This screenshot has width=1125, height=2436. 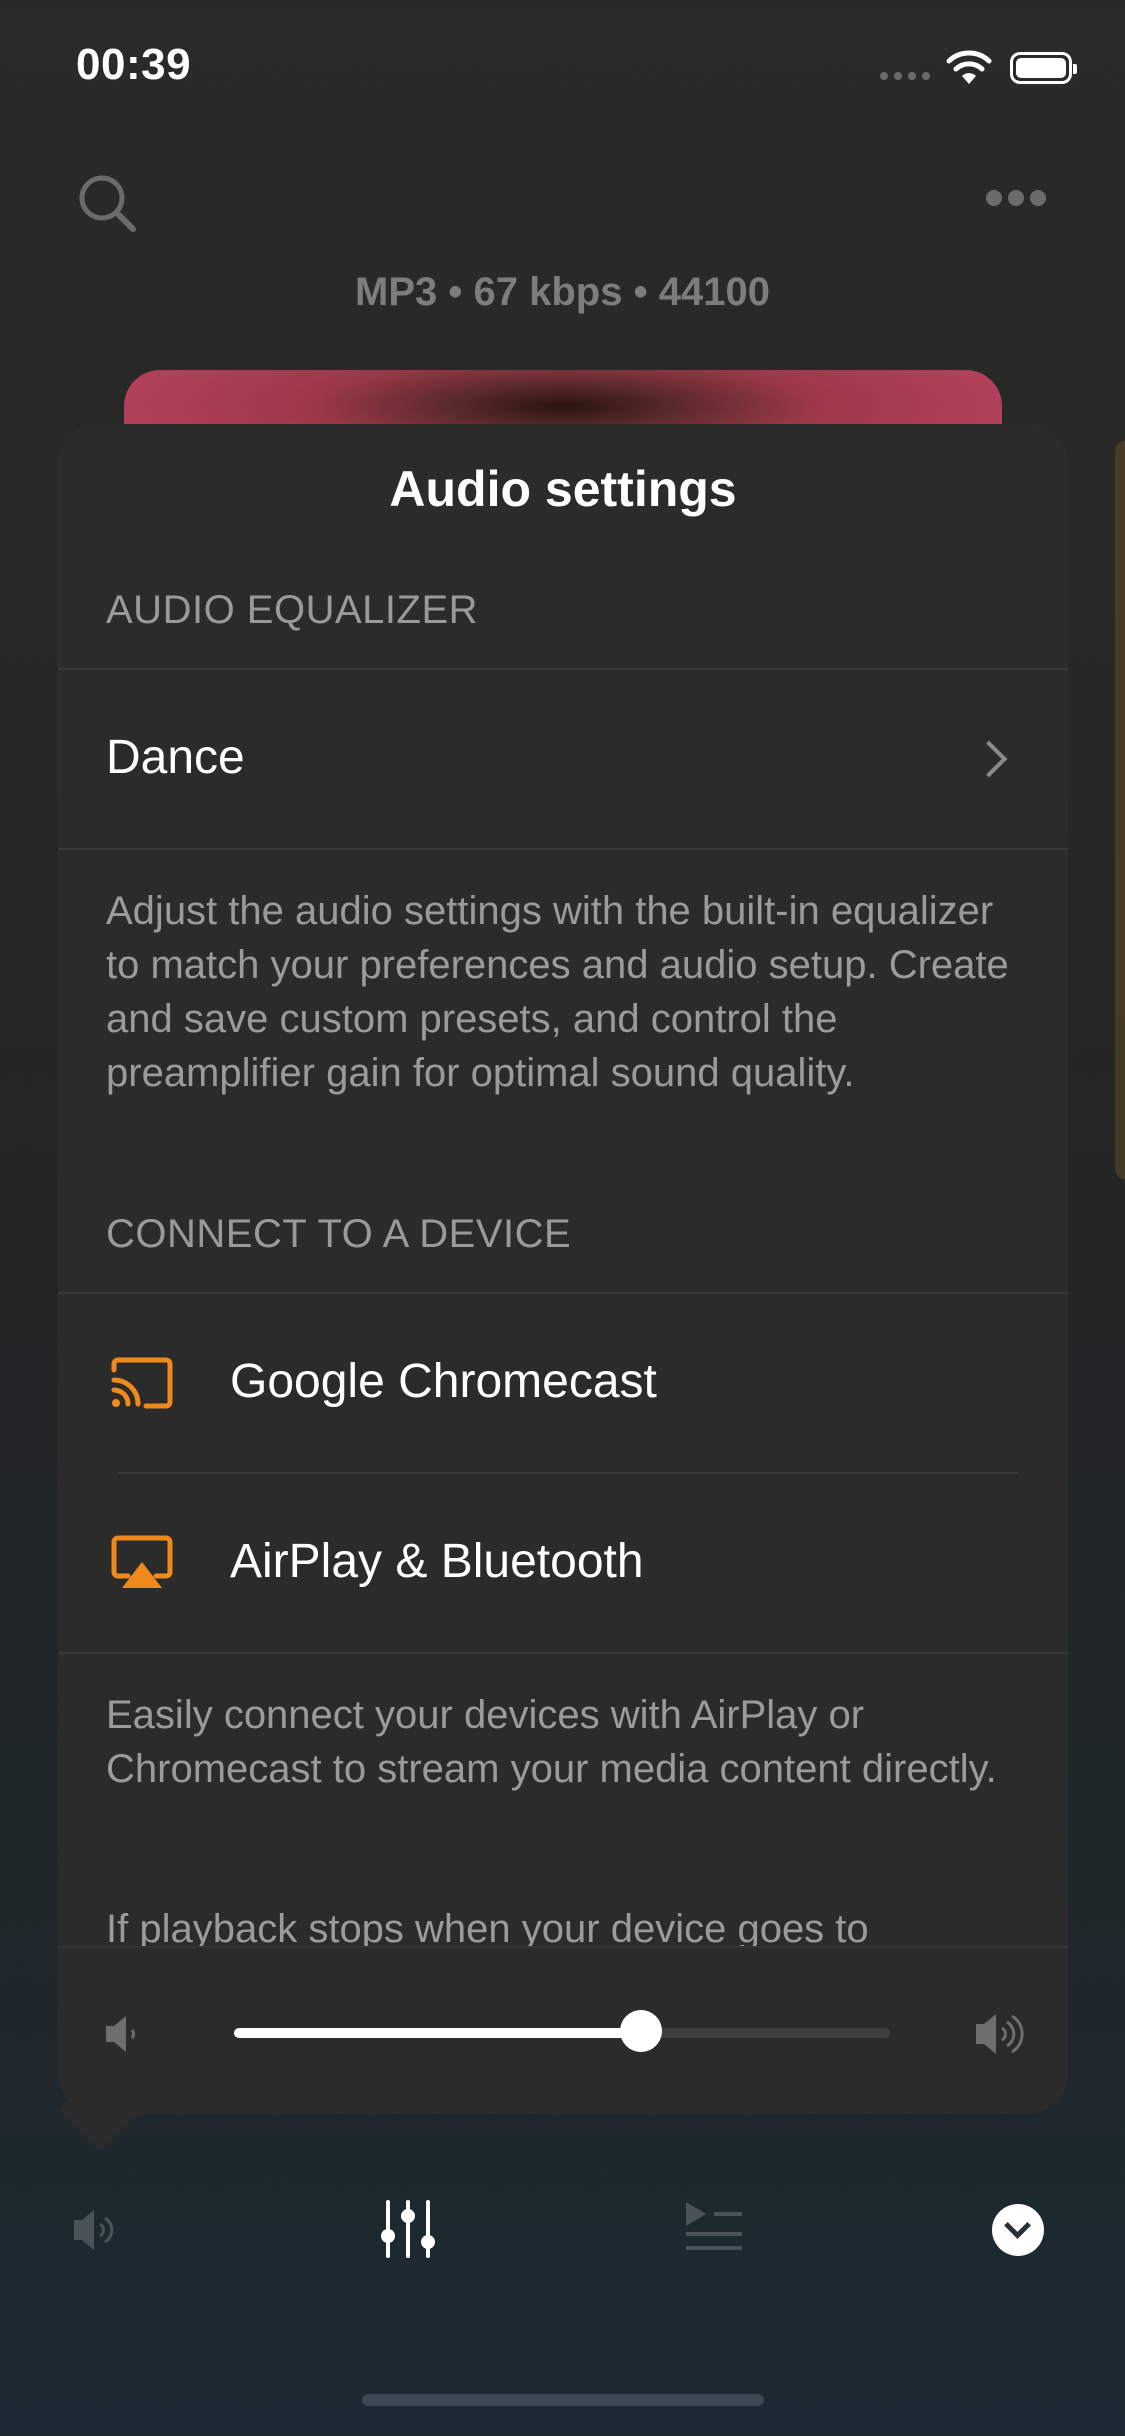 I want to click on device-label: AirPlay & Bluetooth, so click(x=437, y=1561).